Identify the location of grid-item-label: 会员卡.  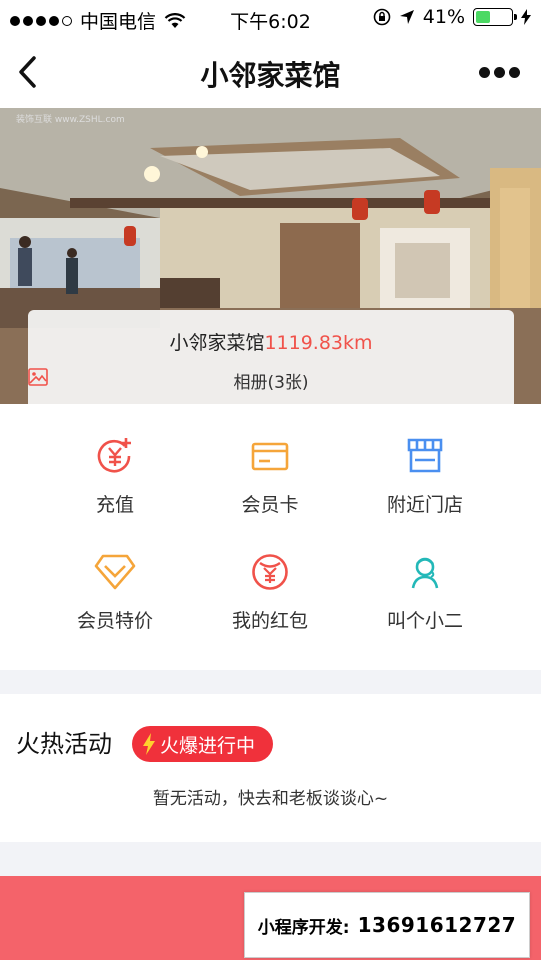
(270, 505).